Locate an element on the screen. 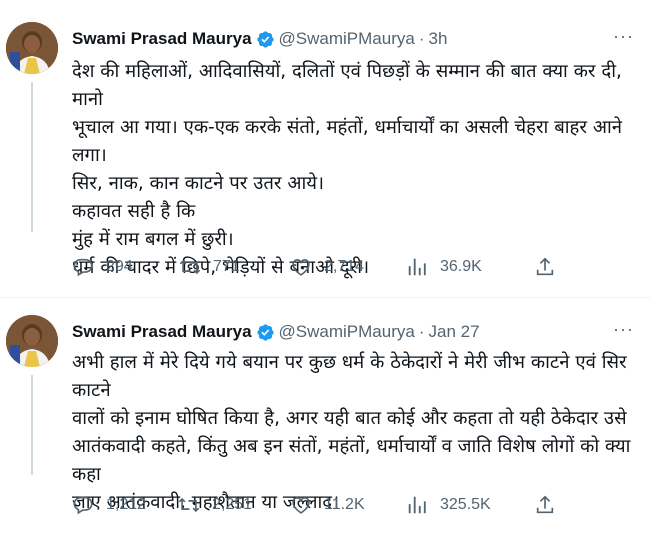 This screenshot has height=540, width=650. retweet-button: 771 is located at coordinates (209, 267).